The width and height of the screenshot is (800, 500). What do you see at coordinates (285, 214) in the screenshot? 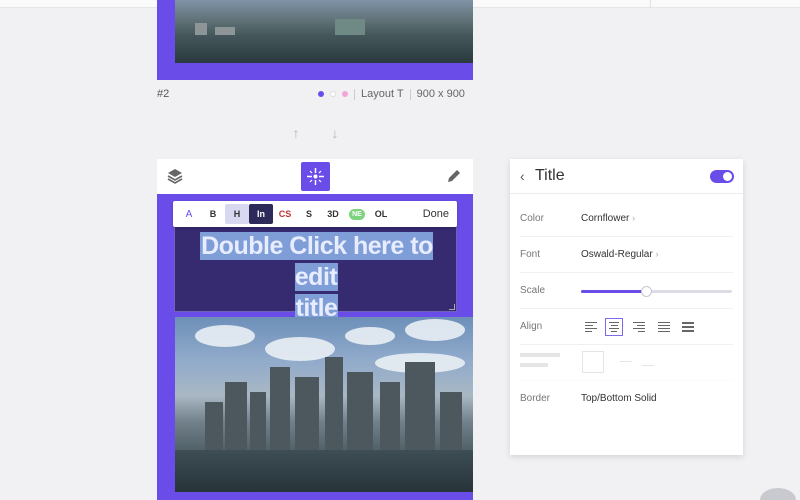
I see `css-button: CS` at bounding box center [285, 214].